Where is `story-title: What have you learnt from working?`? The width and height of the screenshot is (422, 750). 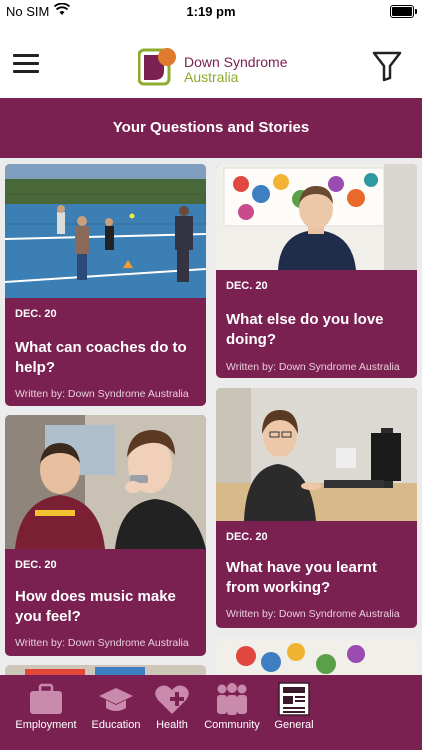 story-title: What have you learnt from working? is located at coordinates (301, 577).